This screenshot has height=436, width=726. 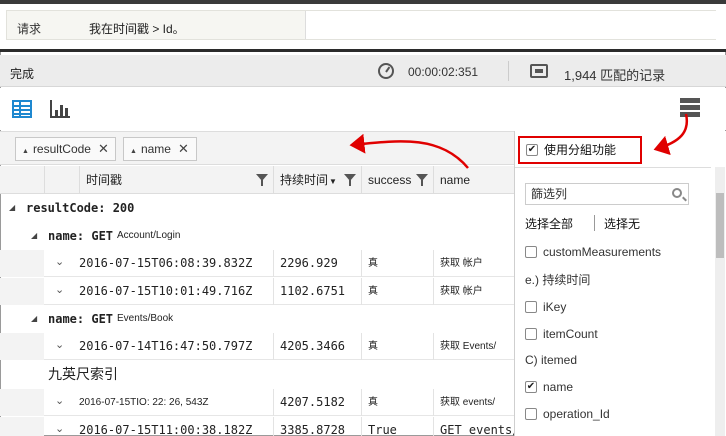 What do you see at coordinates (594, 223) in the screenshot?
I see `select-divider` at bounding box center [594, 223].